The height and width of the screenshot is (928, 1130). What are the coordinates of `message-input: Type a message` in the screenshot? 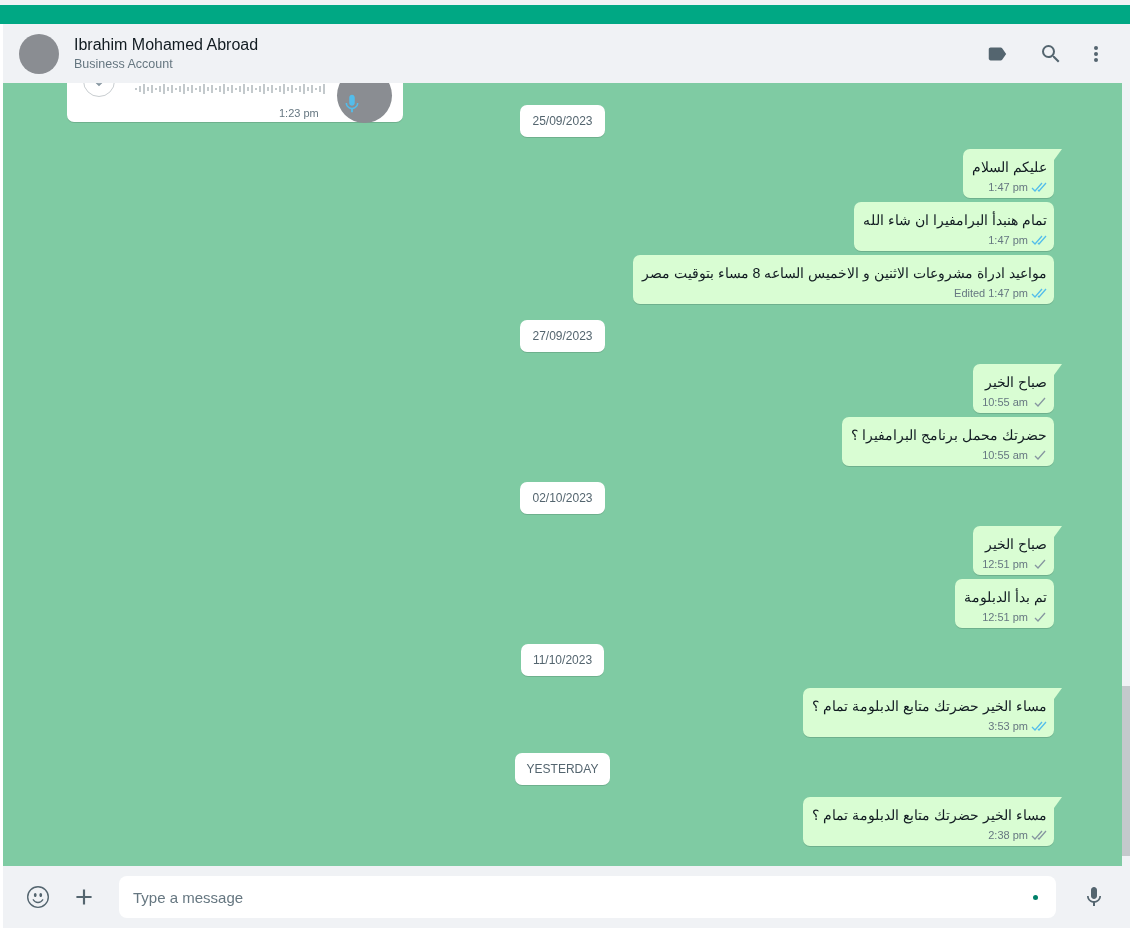 It's located at (587, 897).